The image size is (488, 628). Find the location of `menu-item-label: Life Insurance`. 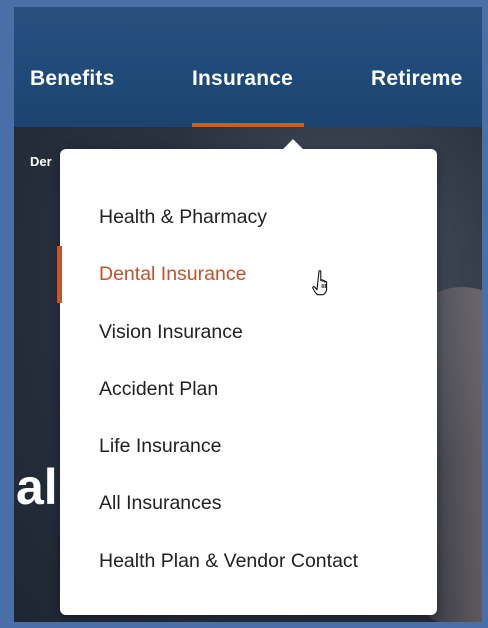

menu-item-label: Life Insurance is located at coordinates (160, 446).